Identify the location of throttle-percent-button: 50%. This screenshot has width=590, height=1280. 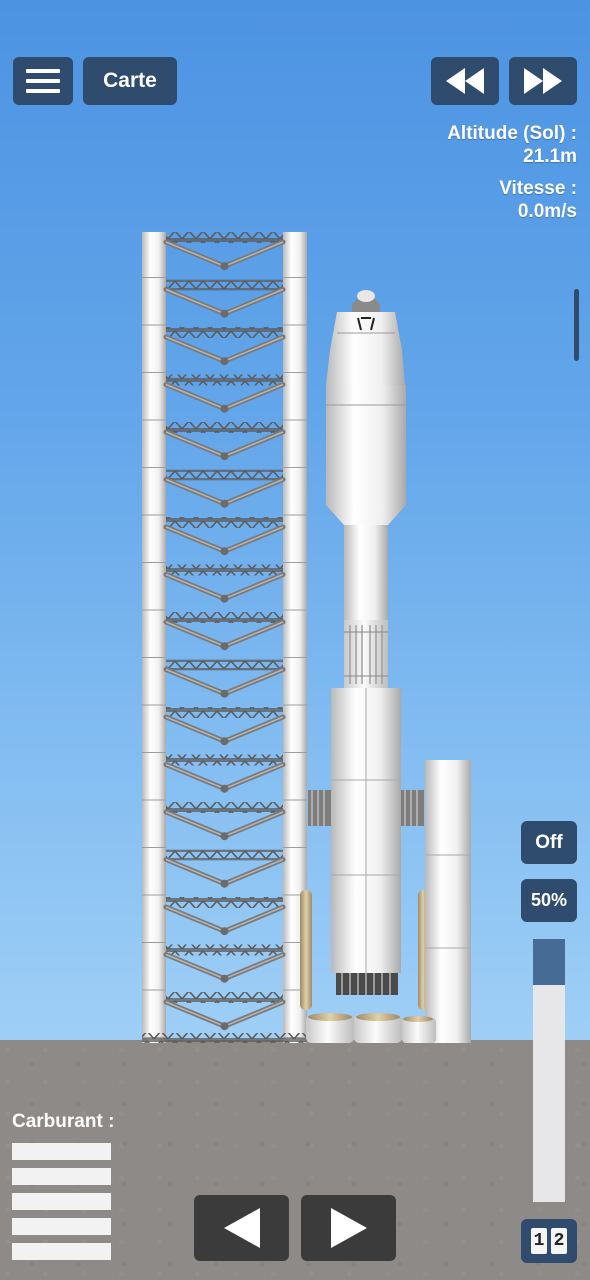
(549, 900).